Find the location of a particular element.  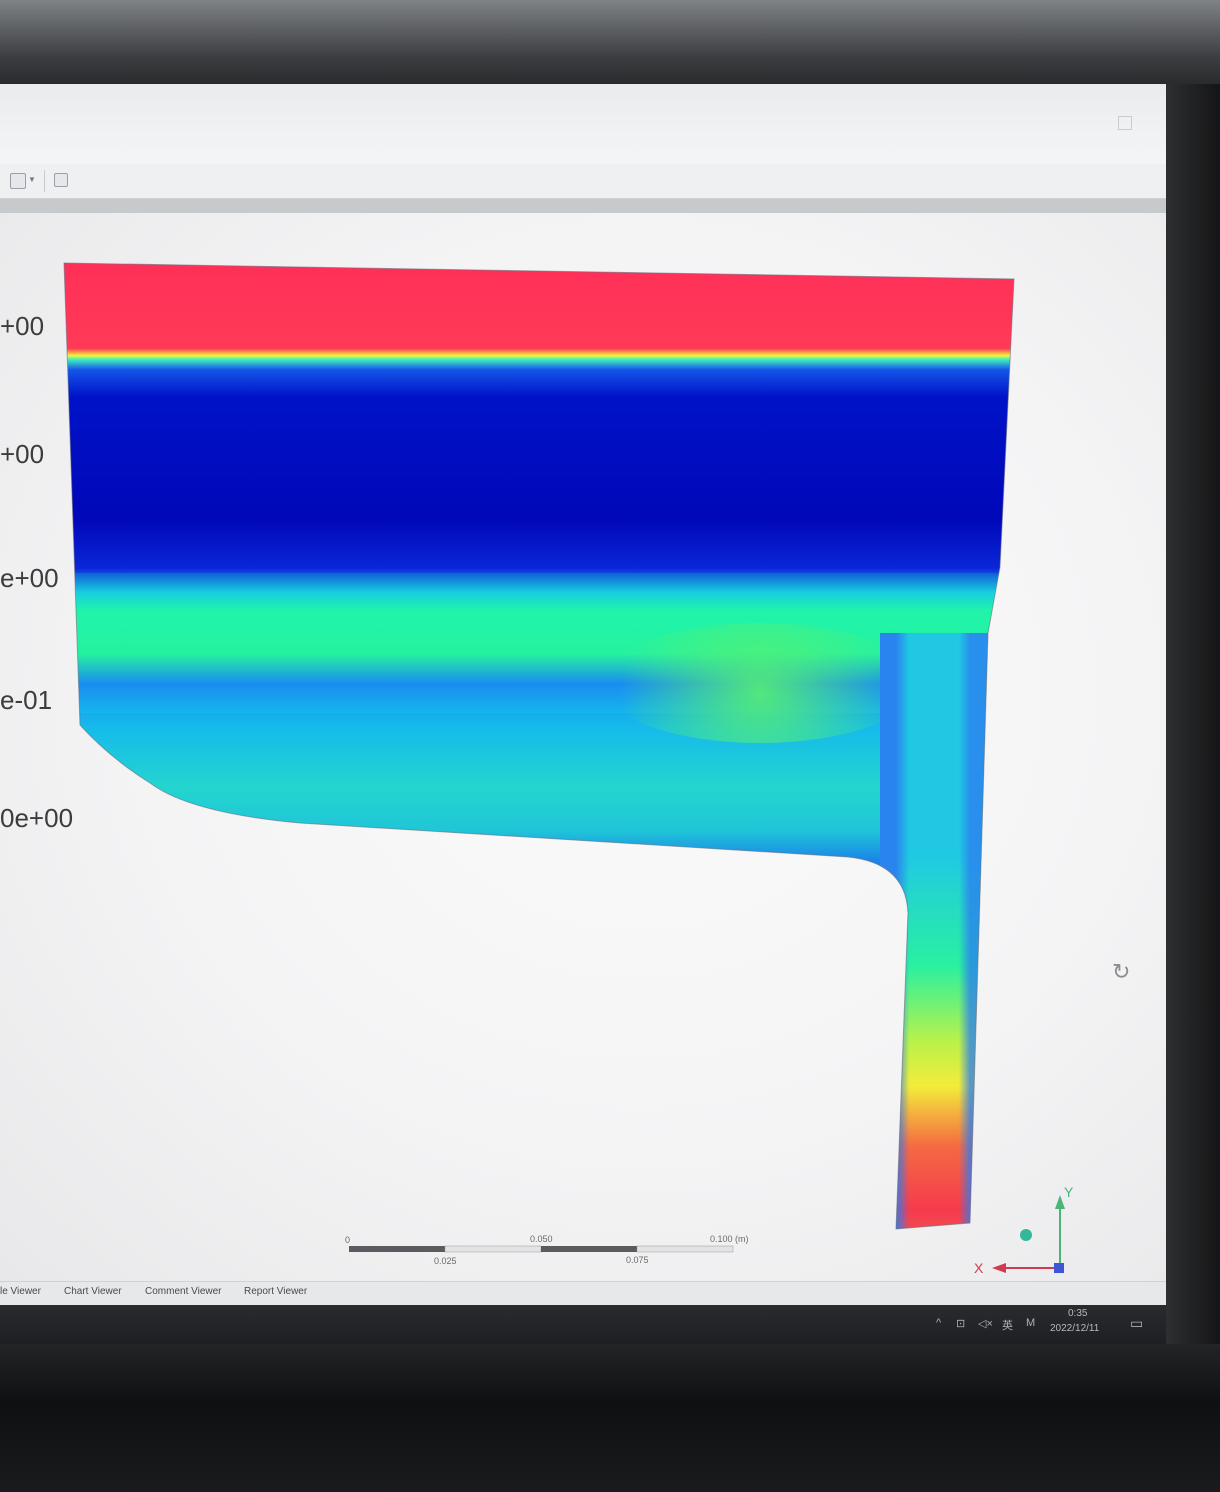

x-axis-label: X is located at coordinates (979, 1268).